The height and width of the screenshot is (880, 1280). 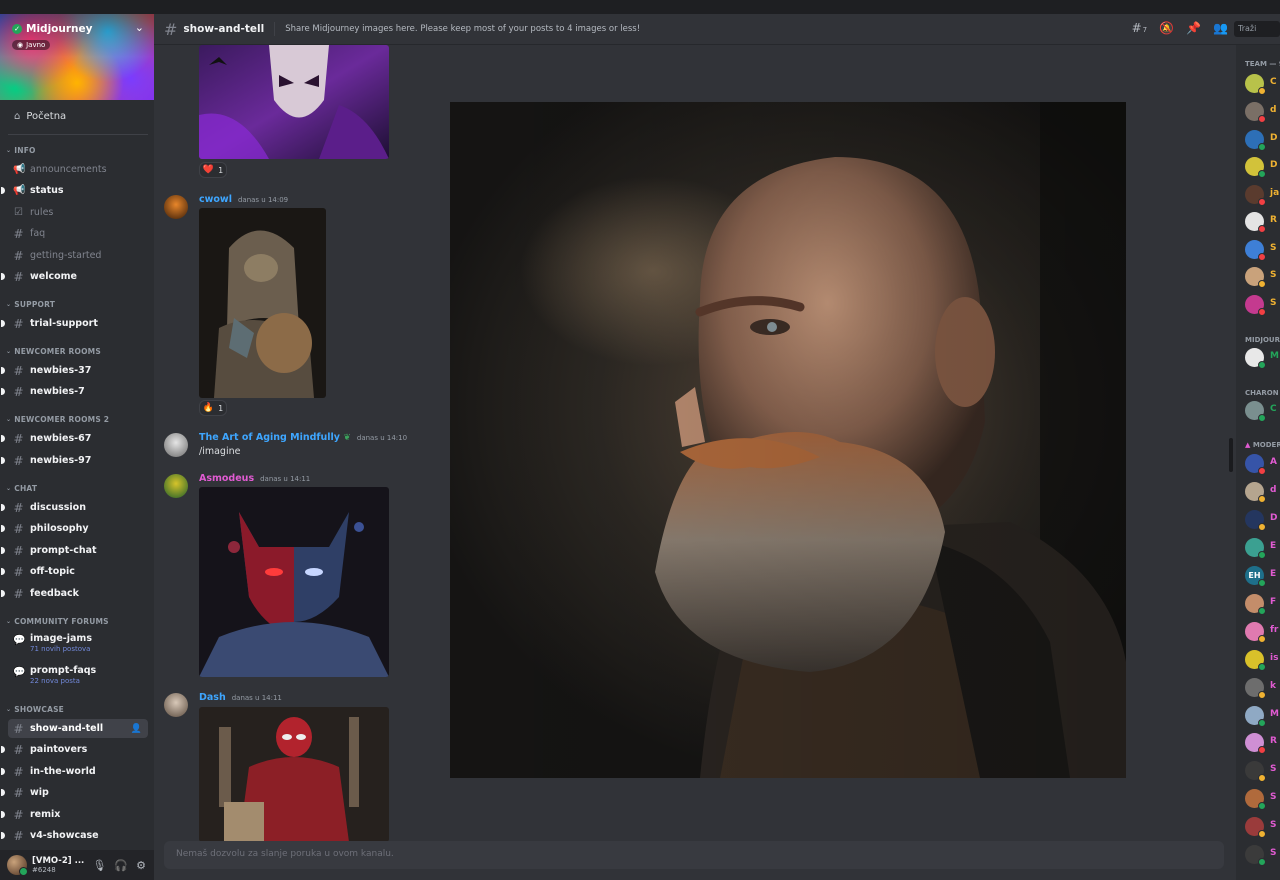 What do you see at coordinates (1220, 28) in the screenshot?
I see `members-icon: 👥` at bounding box center [1220, 28].